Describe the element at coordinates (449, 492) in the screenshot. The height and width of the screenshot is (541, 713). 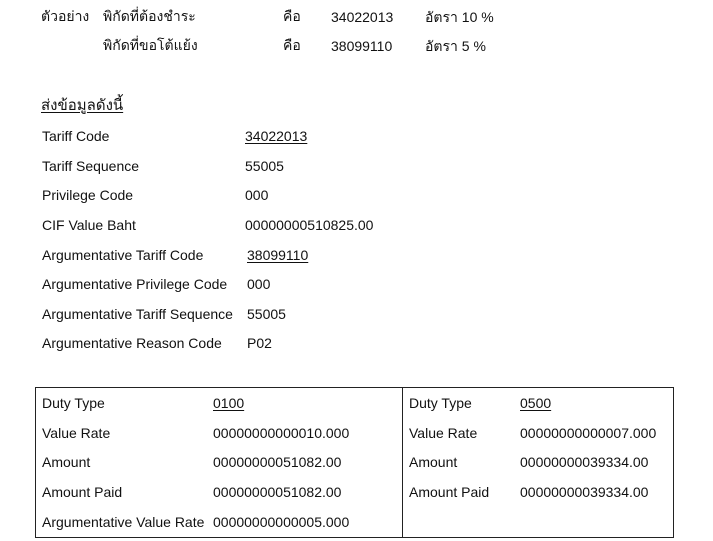
I see `duty-right-label-amount-paid: Amount Paid` at that location.